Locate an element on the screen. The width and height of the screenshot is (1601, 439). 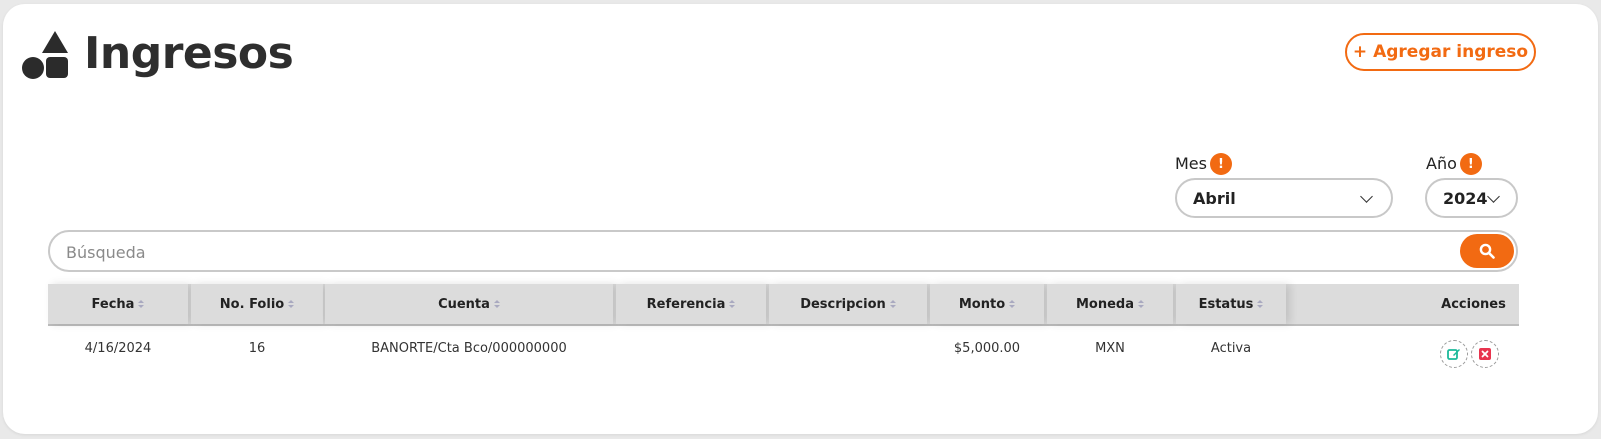
month-select: Abril is located at coordinates (1284, 198).